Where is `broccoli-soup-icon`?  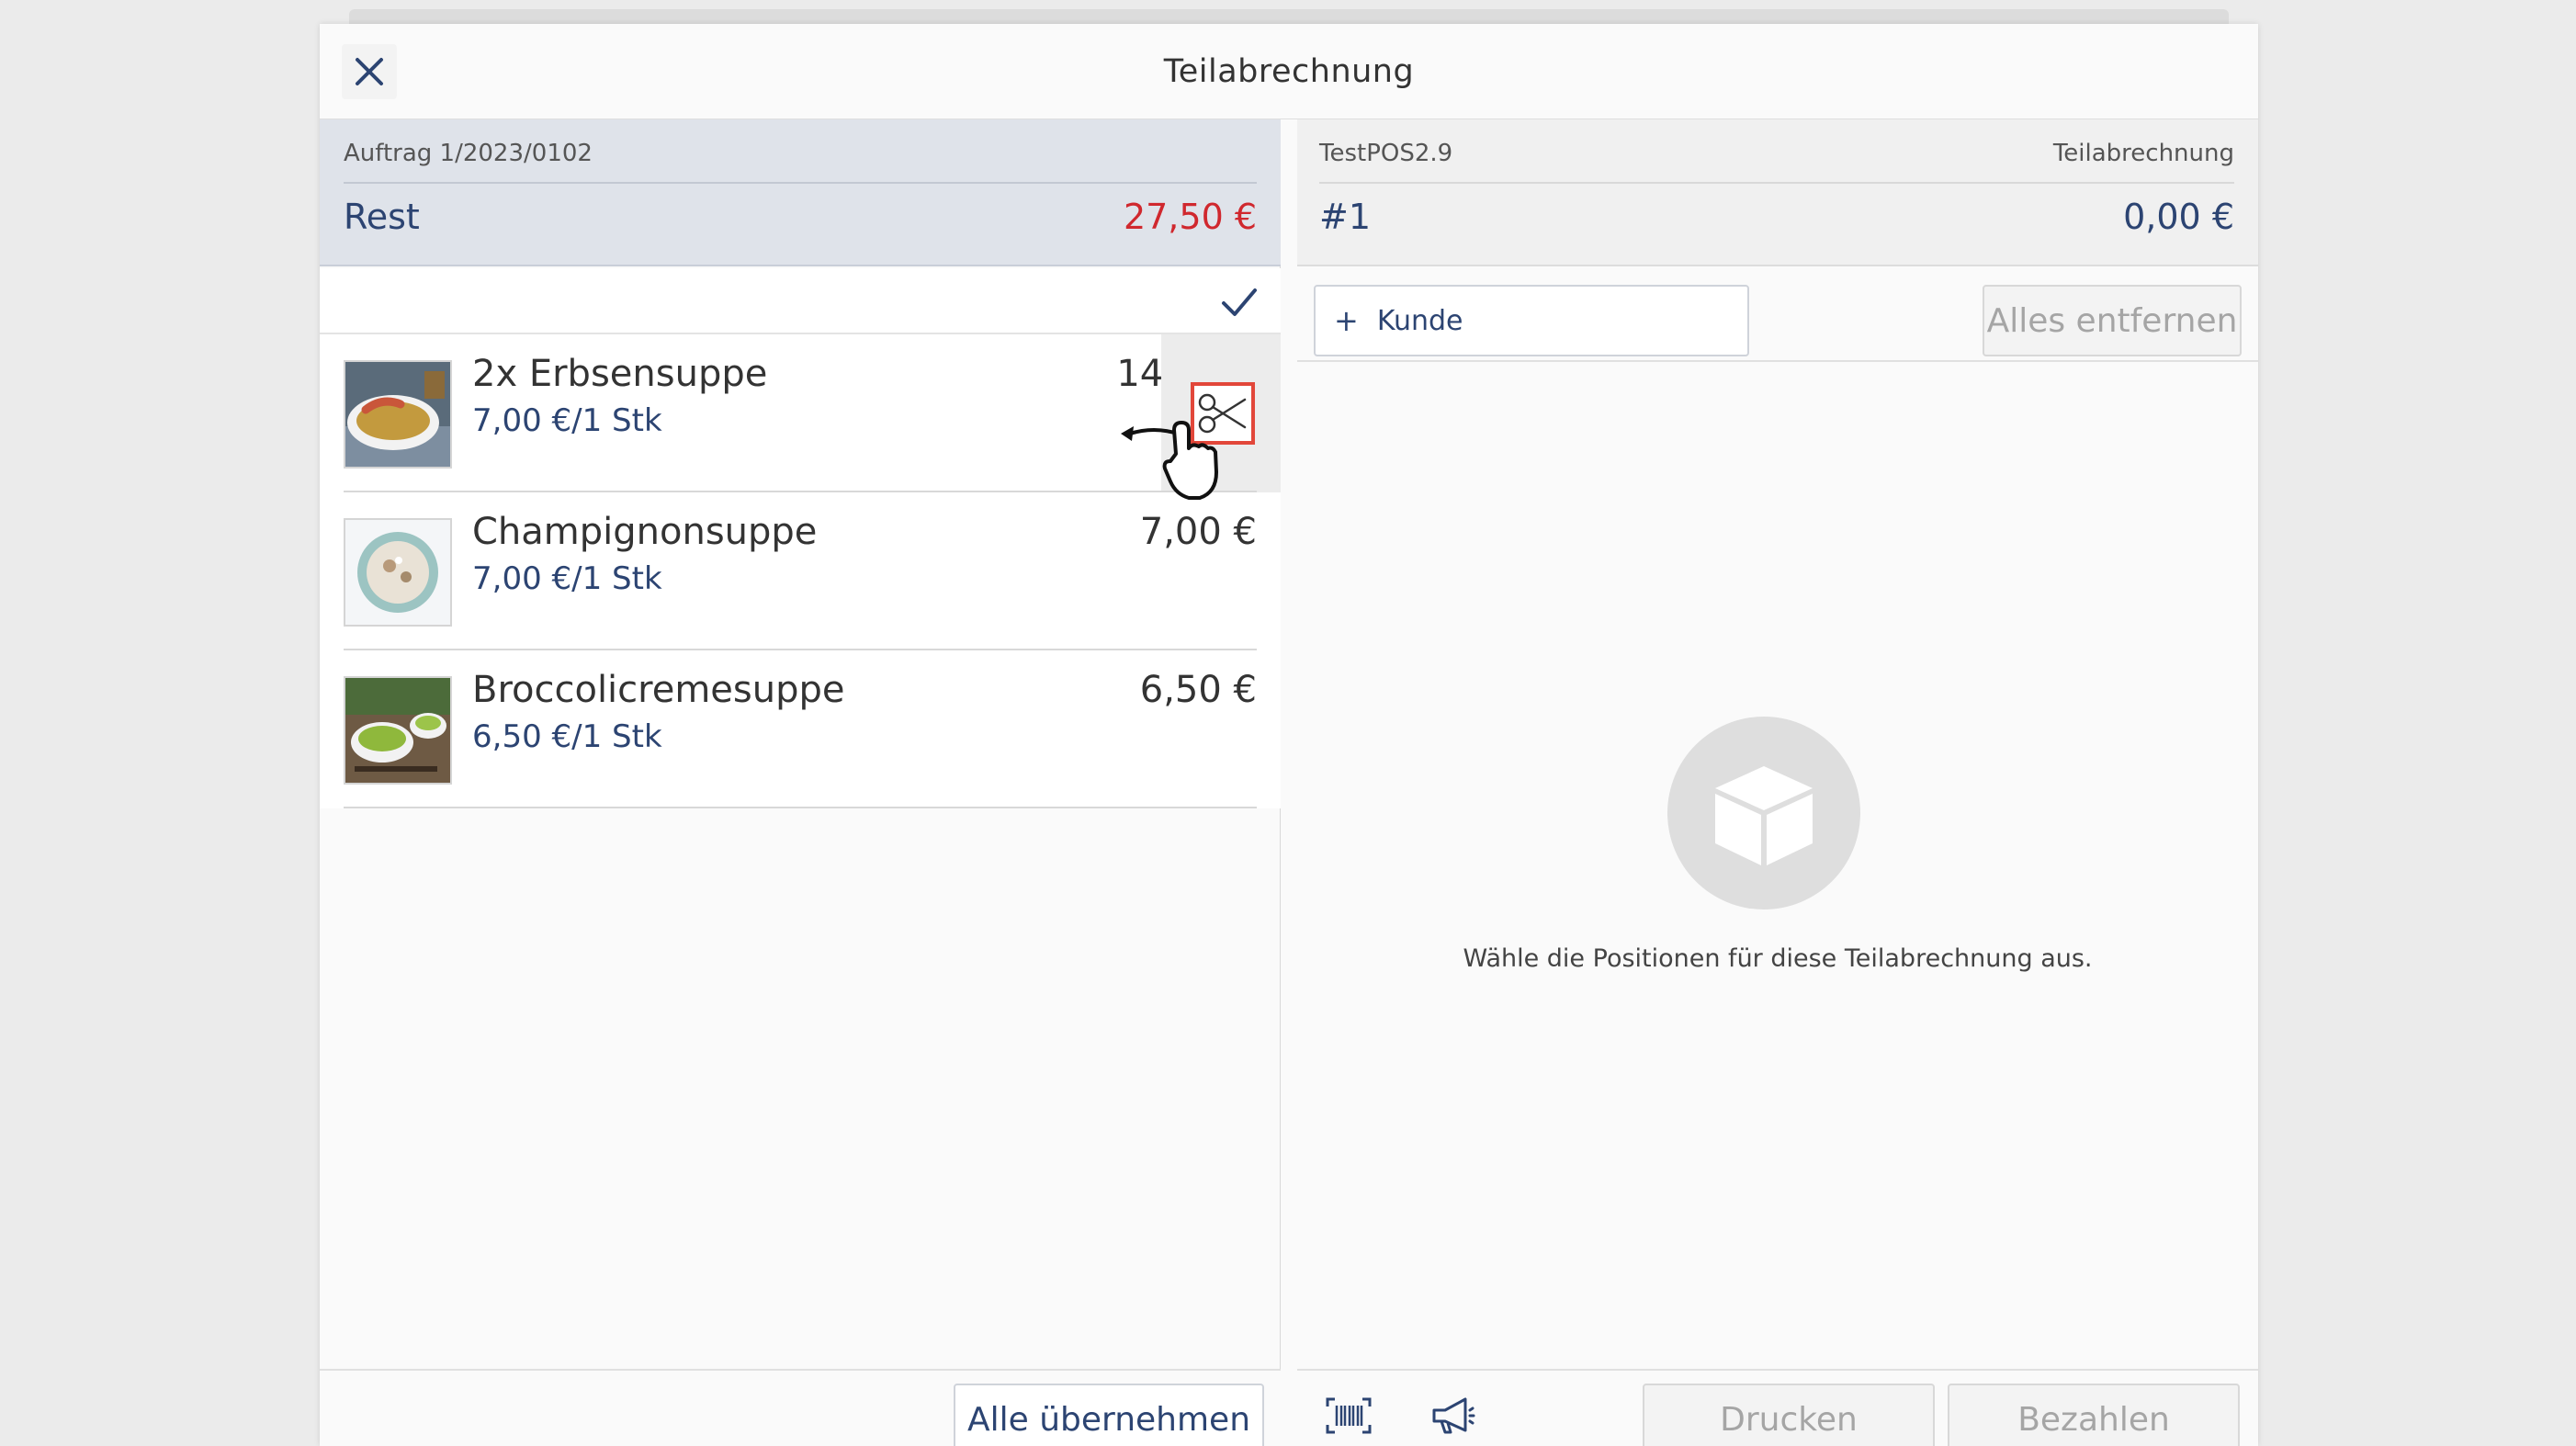
broccoli-soup-icon is located at coordinates (398, 730).